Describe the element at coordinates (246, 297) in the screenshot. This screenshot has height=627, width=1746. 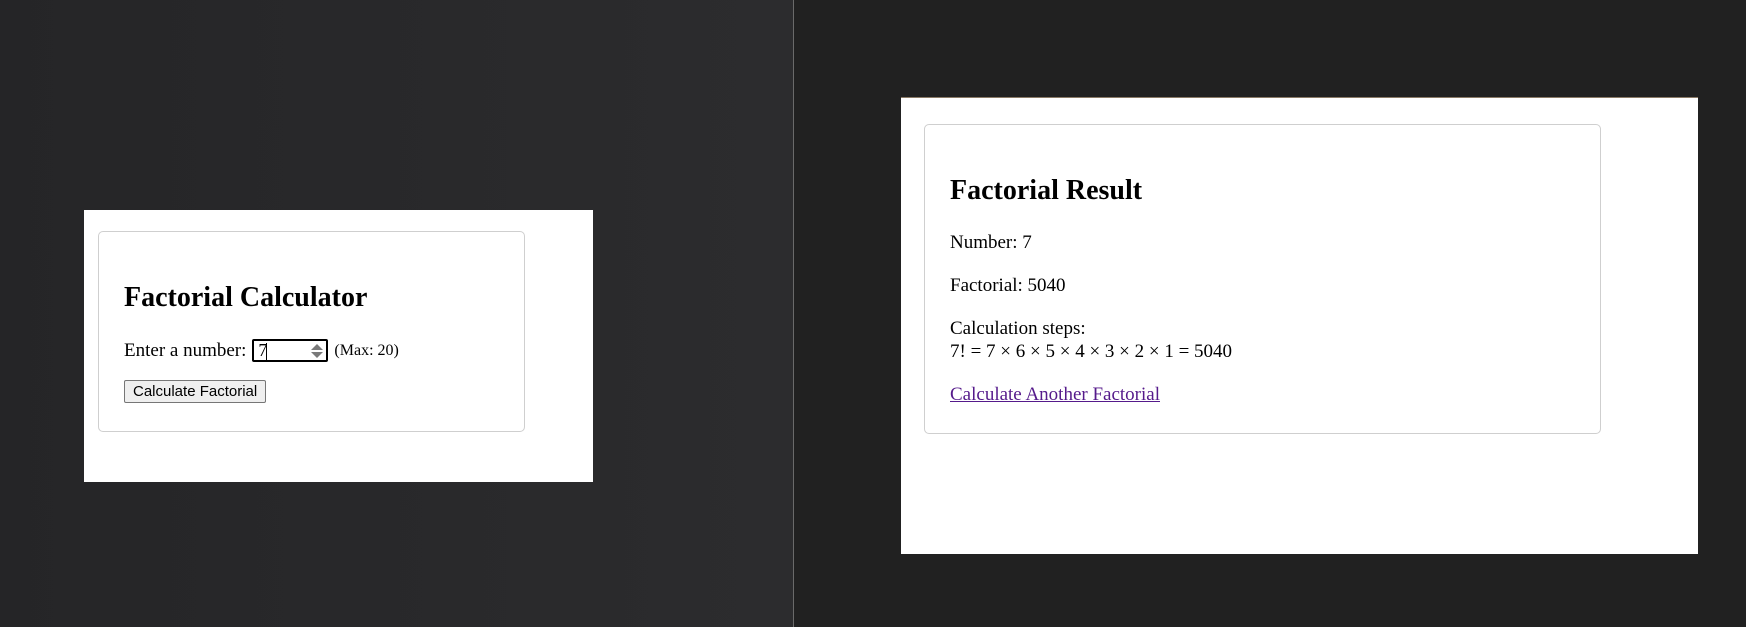
I see `calculator-title: Factorial Calculator` at that location.